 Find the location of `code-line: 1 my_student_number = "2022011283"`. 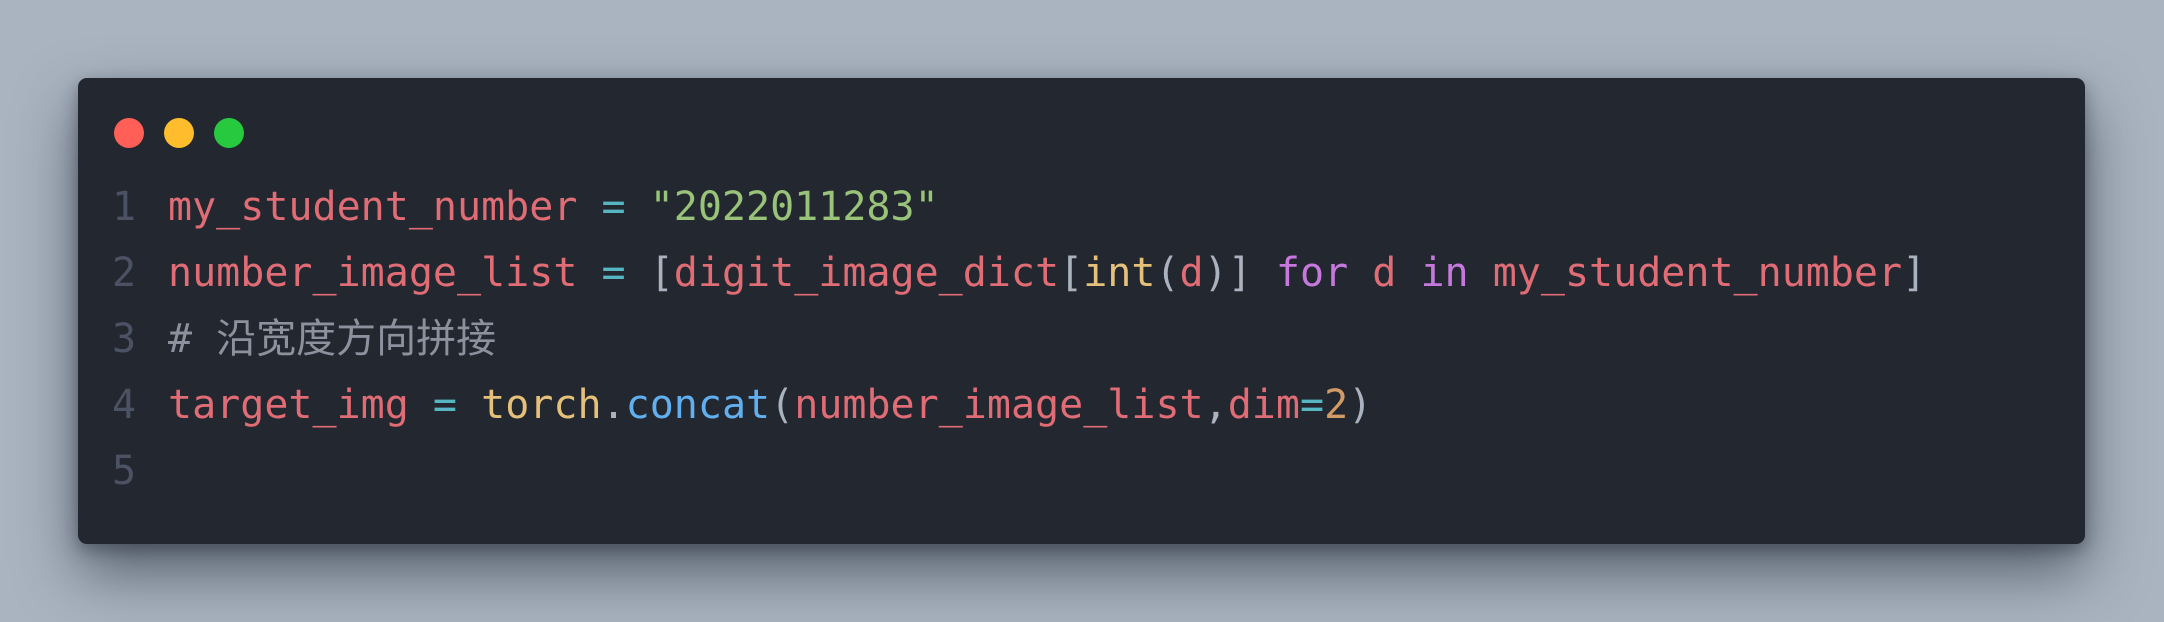

code-line: 1 my_student_number = "2022011283" is located at coordinates (1082, 207).